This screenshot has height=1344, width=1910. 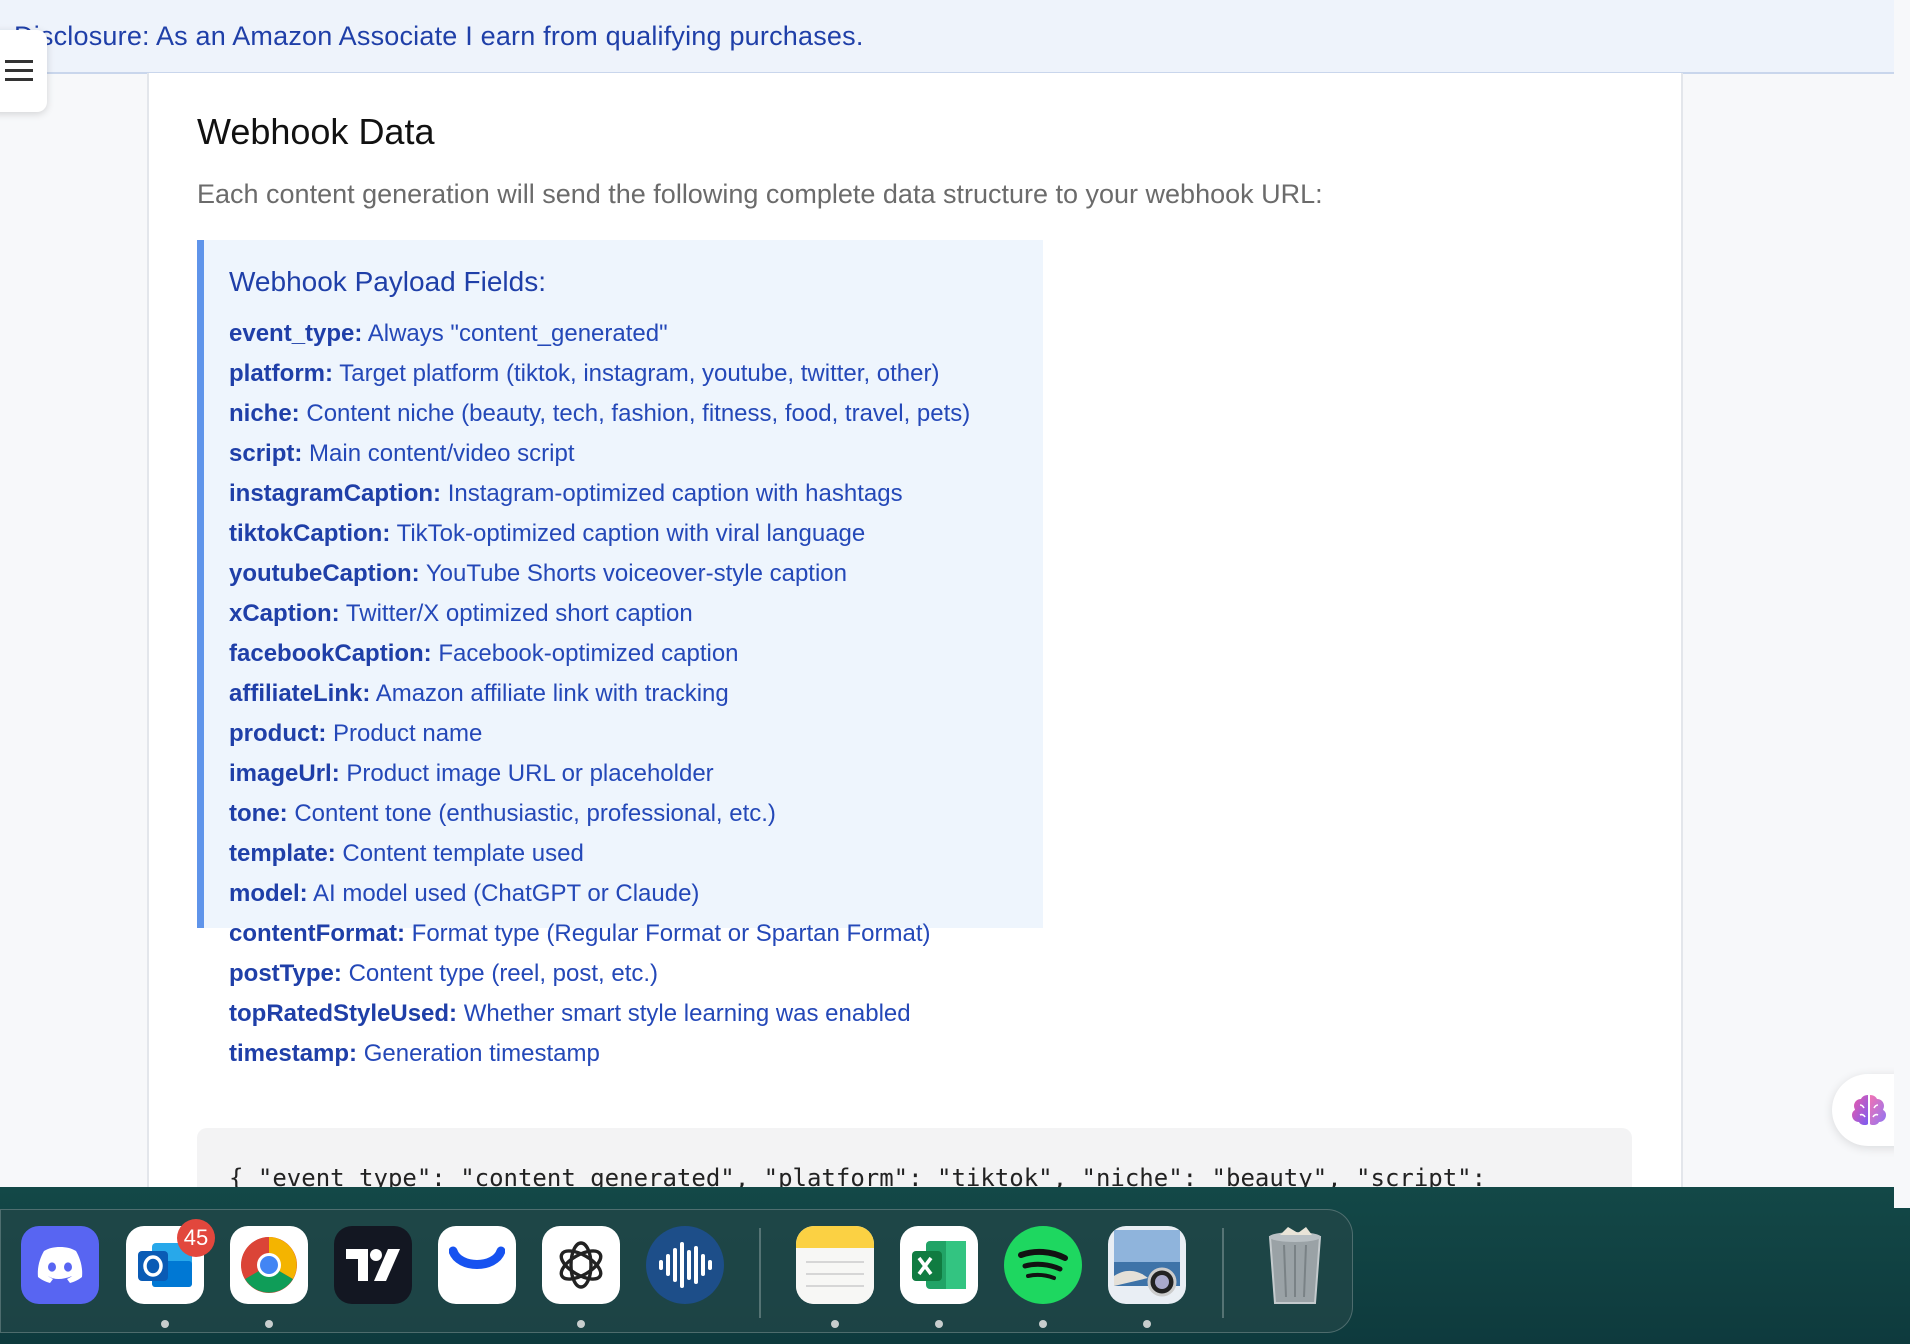 I want to click on trash-icon, so click(x=1295, y=1265).